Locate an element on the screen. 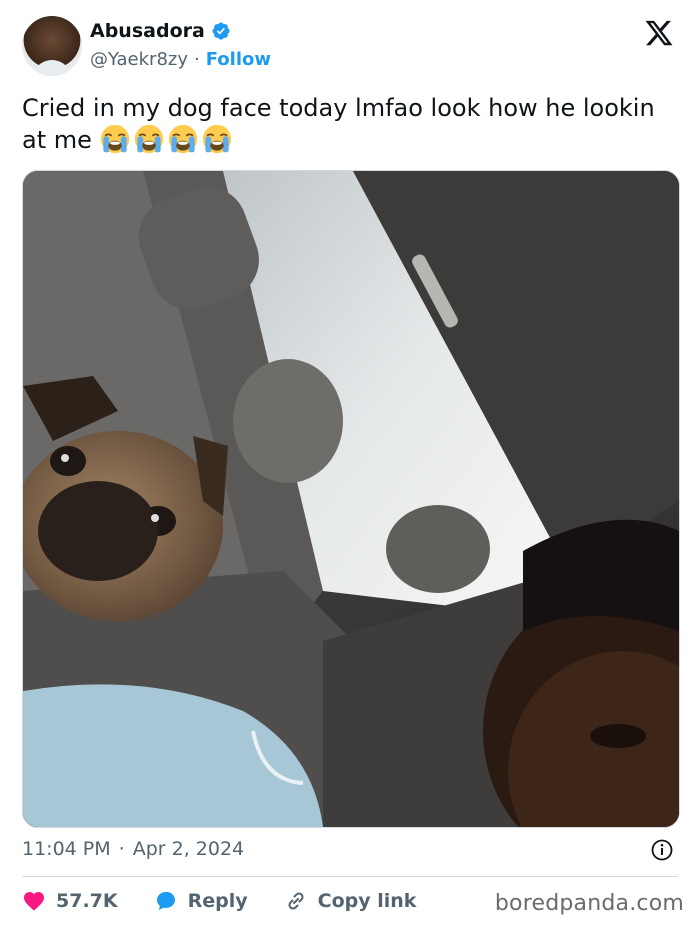 This screenshot has width=700, height=929. emoji-row is located at coordinates (168, 139).